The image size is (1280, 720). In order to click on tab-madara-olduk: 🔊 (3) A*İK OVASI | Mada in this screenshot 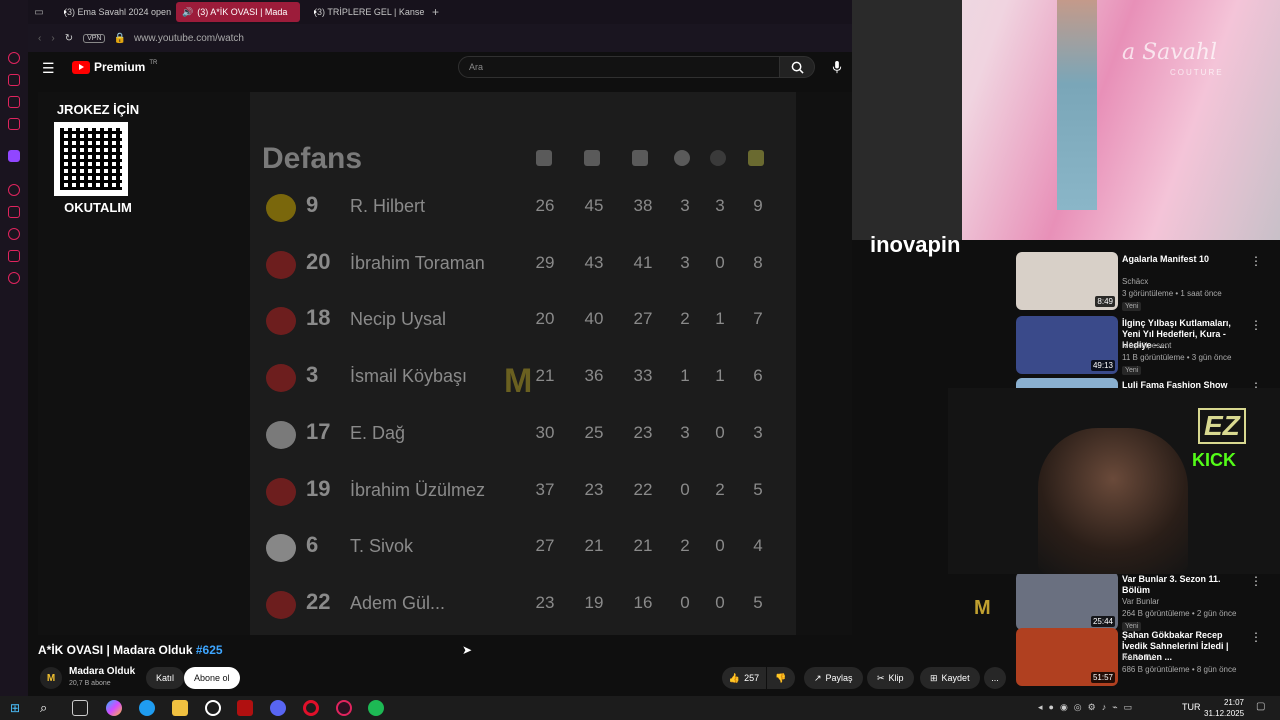, I will do `click(238, 12)`.